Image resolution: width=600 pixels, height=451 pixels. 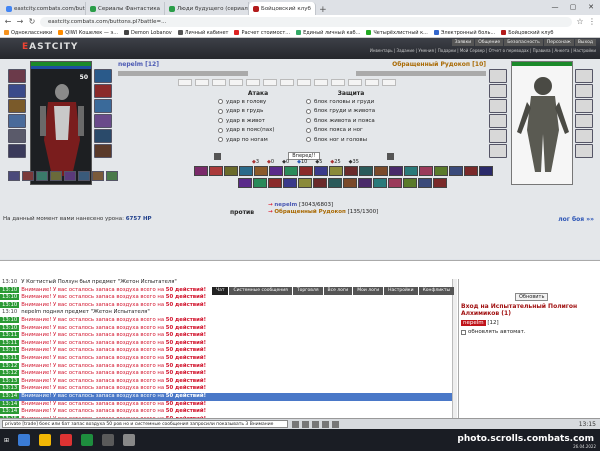 What do you see at coordinates (10, 380) in the screenshot?
I see `message-time: 13:13` at bounding box center [10, 380].